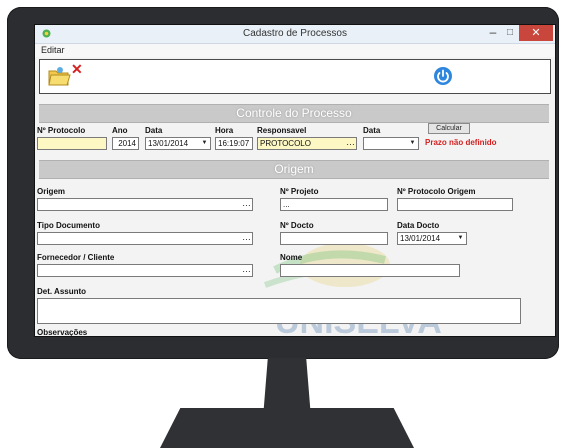 The width and height of the screenshot is (566, 448). Describe the element at coordinates (77, 69) in the screenshot. I see `delete-x-icon: ✕` at that location.